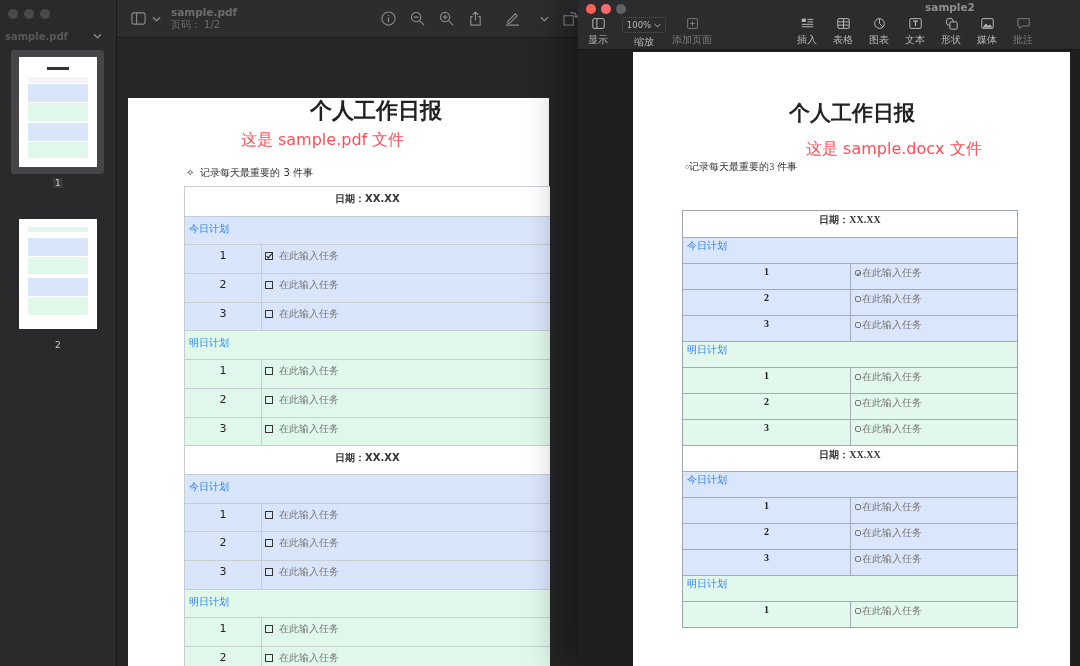  Describe the element at coordinates (843, 33) in the screenshot. I see `toolbar-button: 表格` at that location.